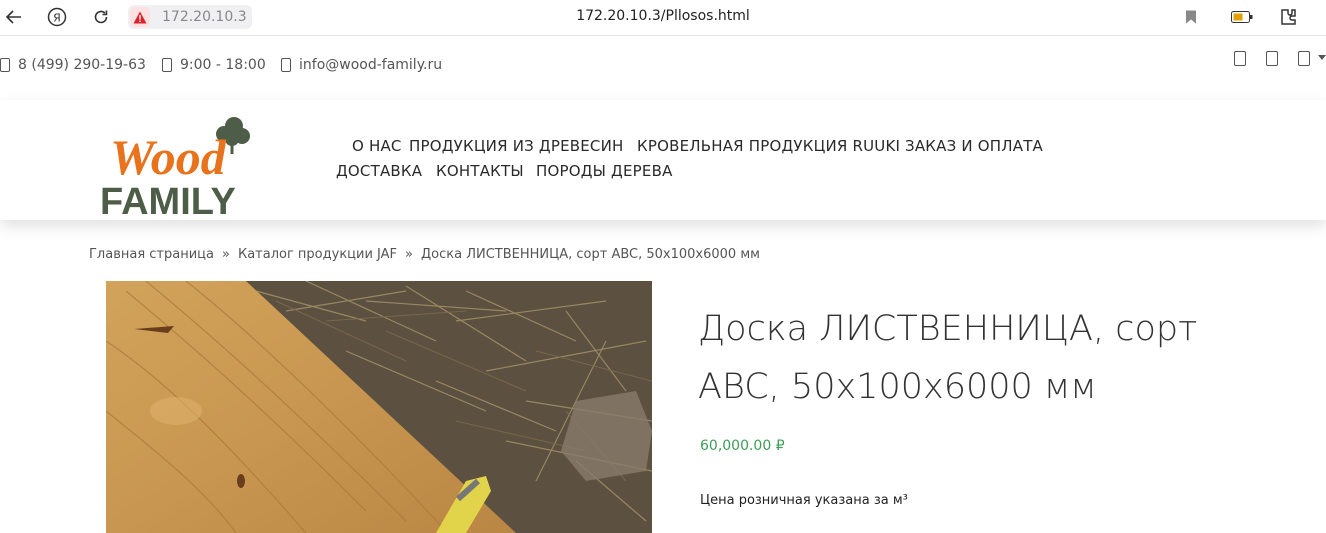 This screenshot has height=533, width=1326. Describe the element at coordinates (101, 17) in the screenshot. I see `reload-icon` at that location.